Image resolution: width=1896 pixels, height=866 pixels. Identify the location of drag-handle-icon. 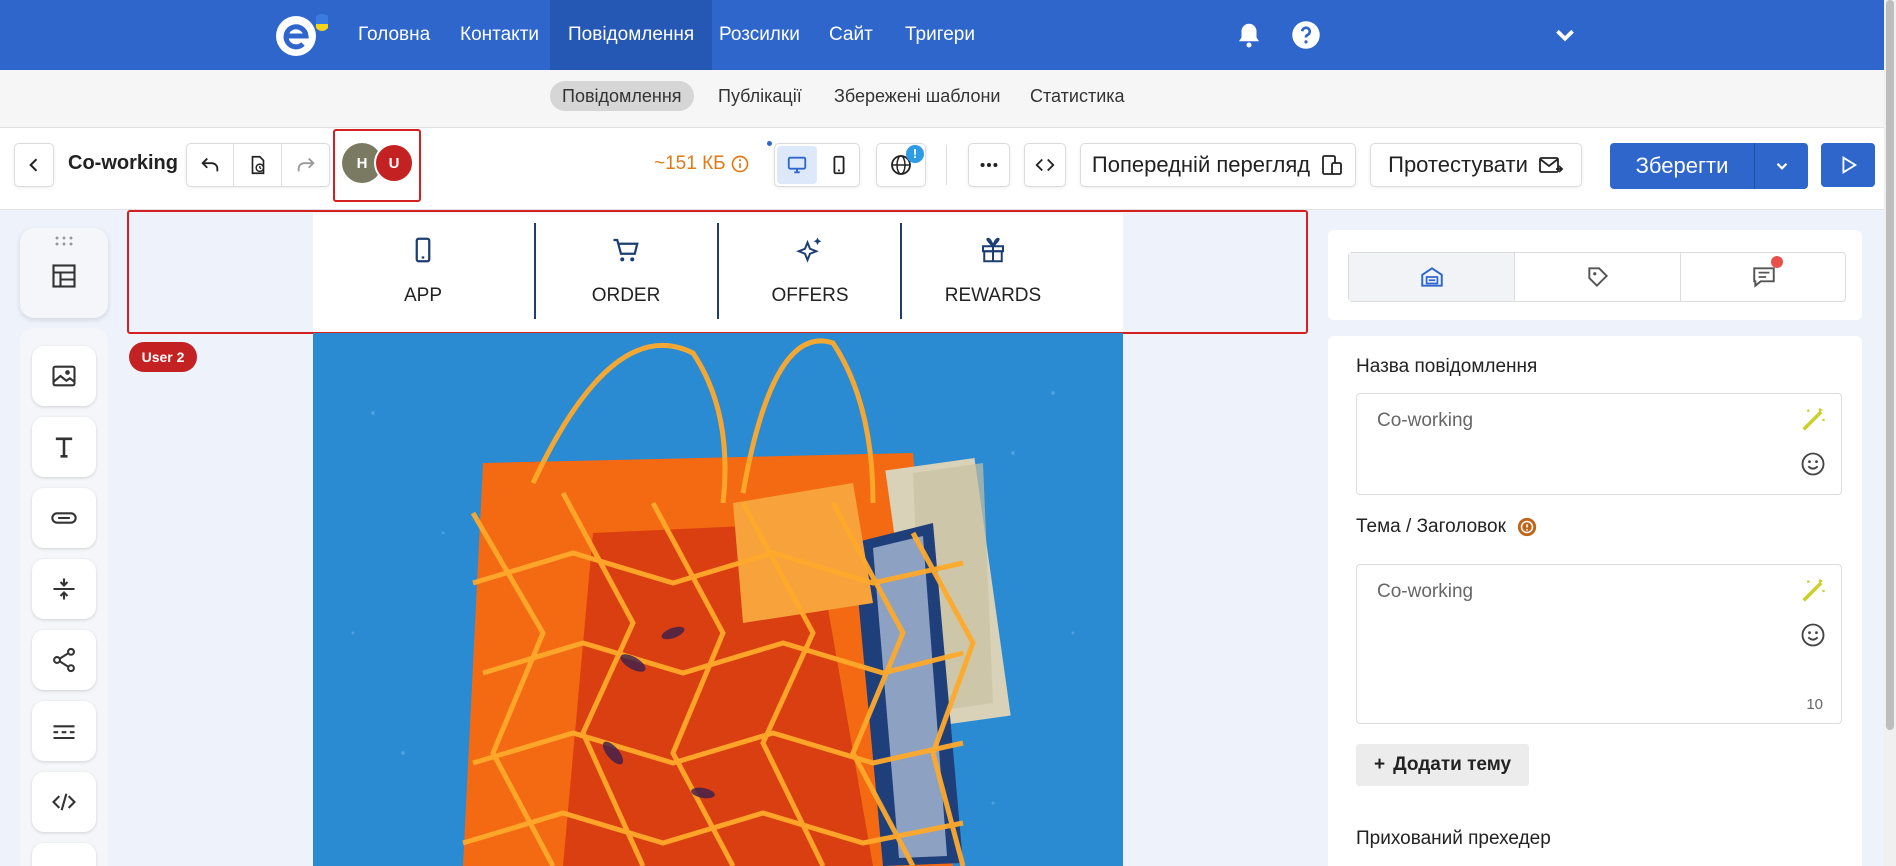
(64, 241).